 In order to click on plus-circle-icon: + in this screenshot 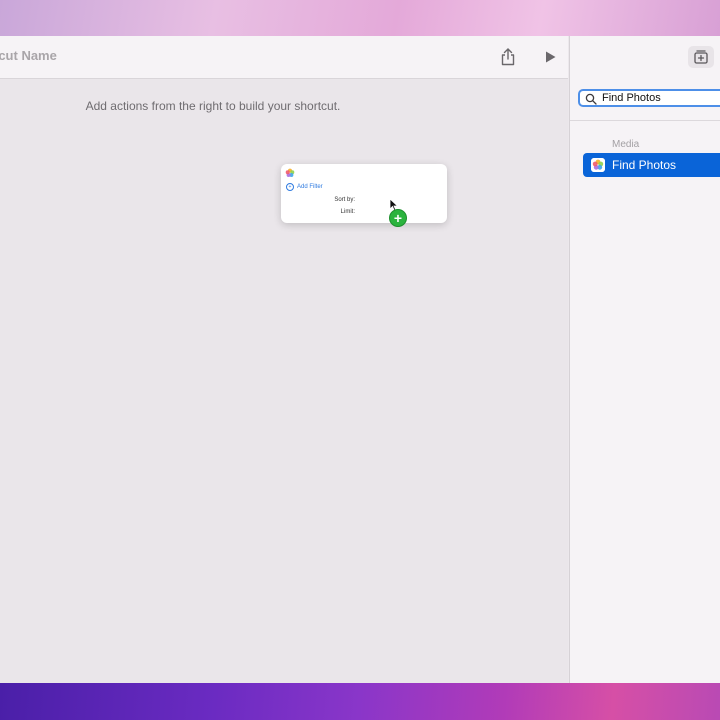, I will do `click(290, 187)`.